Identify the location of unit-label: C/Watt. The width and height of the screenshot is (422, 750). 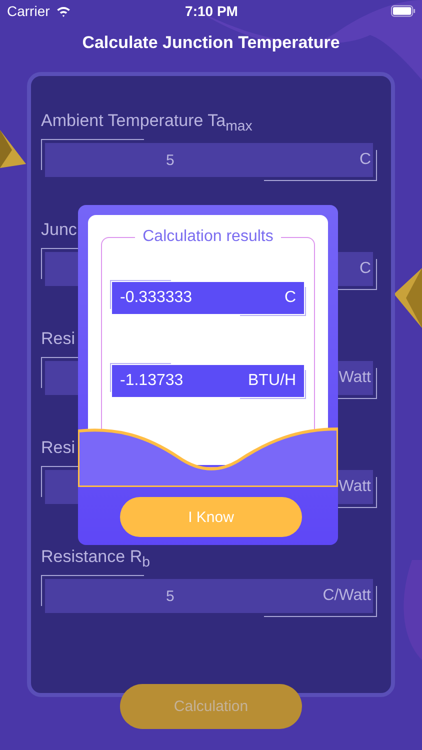
(346, 596).